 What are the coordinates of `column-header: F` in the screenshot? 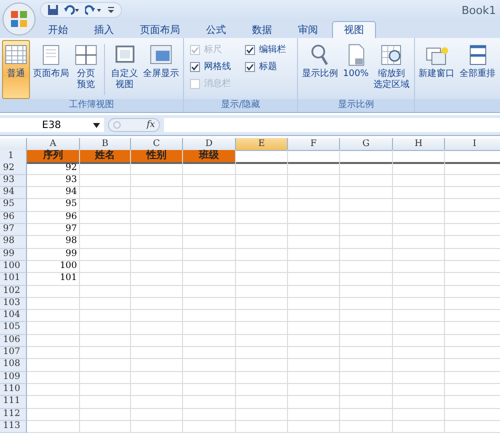 It's located at (314, 144).